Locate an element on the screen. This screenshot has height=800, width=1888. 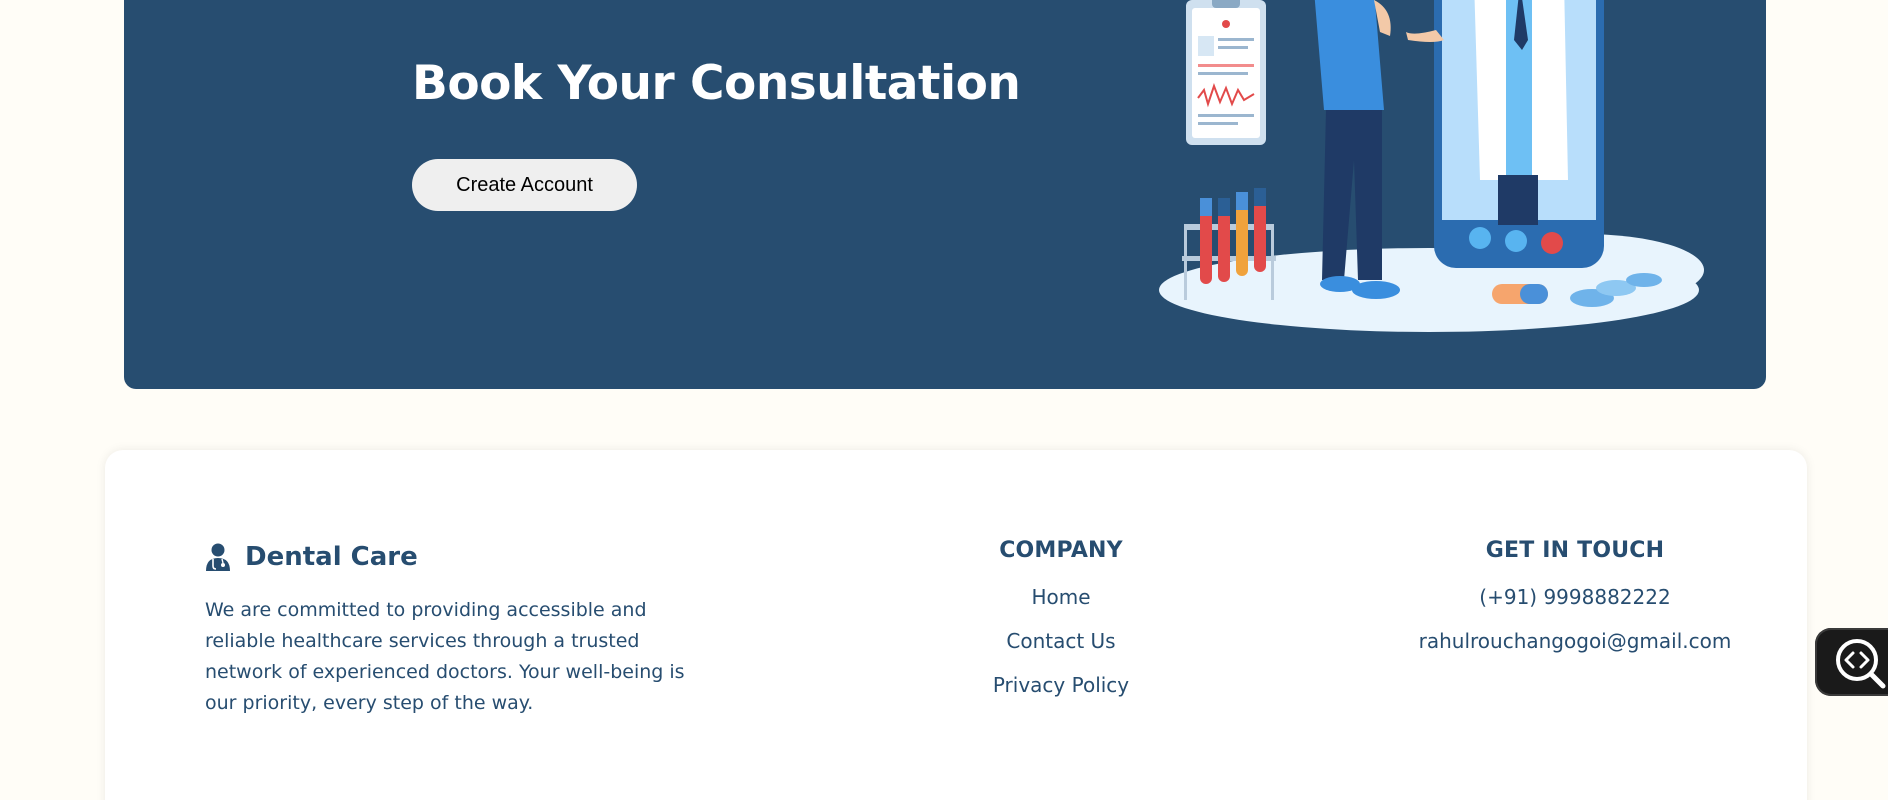
clipboard-icon is located at coordinates (1226, 72).